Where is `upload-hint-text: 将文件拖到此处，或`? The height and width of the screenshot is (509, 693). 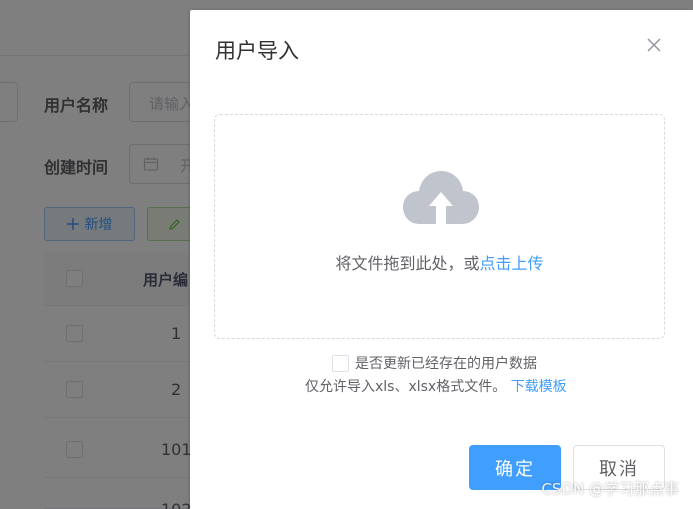 upload-hint-text: 将文件拖到此处，或 is located at coordinates (407, 263).